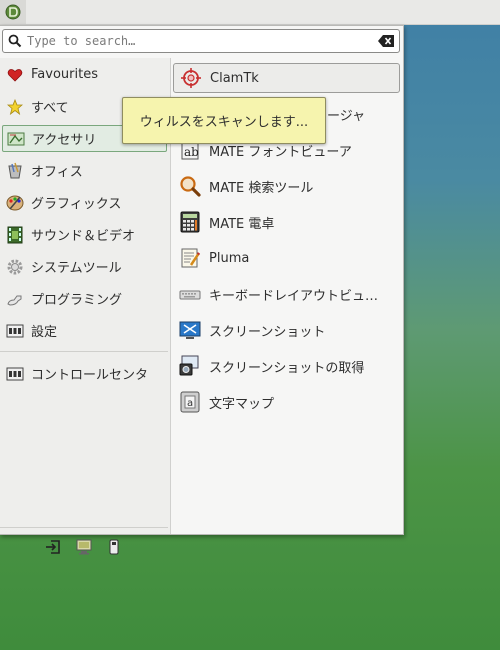  I want to click on search-input, so click(197, 41).